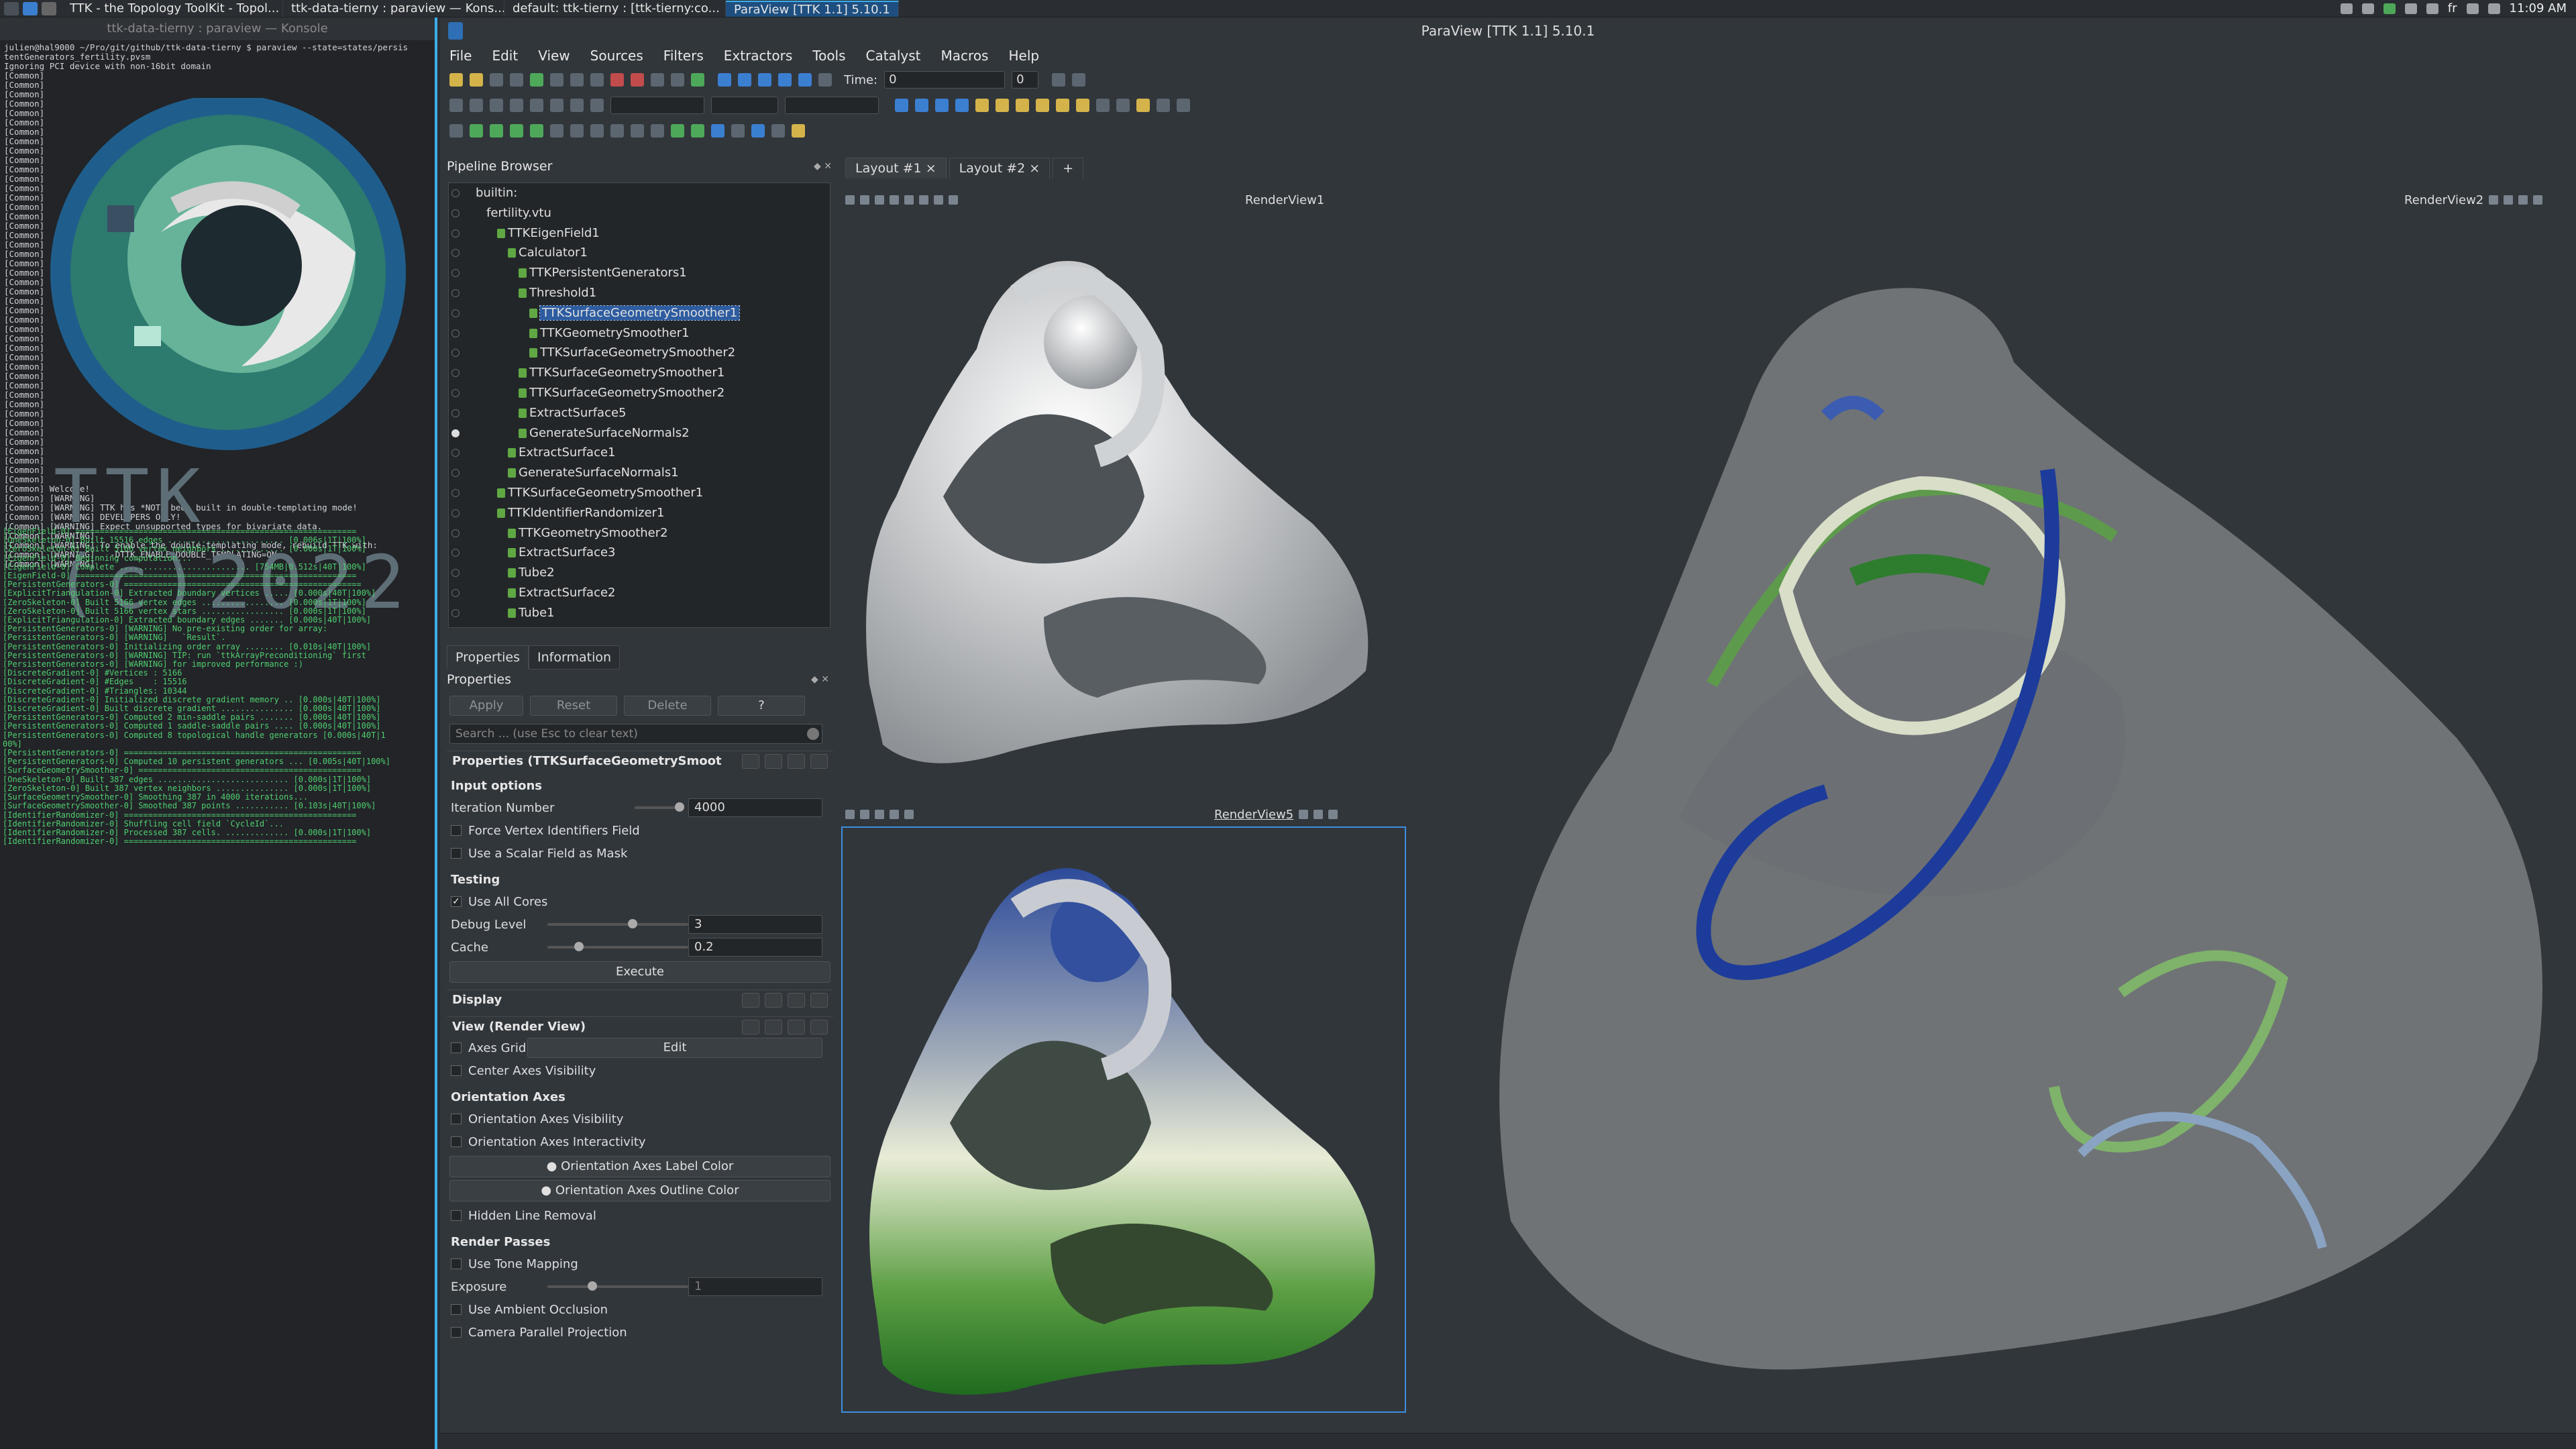 This screenshot has width=2576, height=1449. What do you see at coordinates (1183, 105) in the screenshot?
I see `capture-screenshot-icon` at bounding box center [1183, 105].